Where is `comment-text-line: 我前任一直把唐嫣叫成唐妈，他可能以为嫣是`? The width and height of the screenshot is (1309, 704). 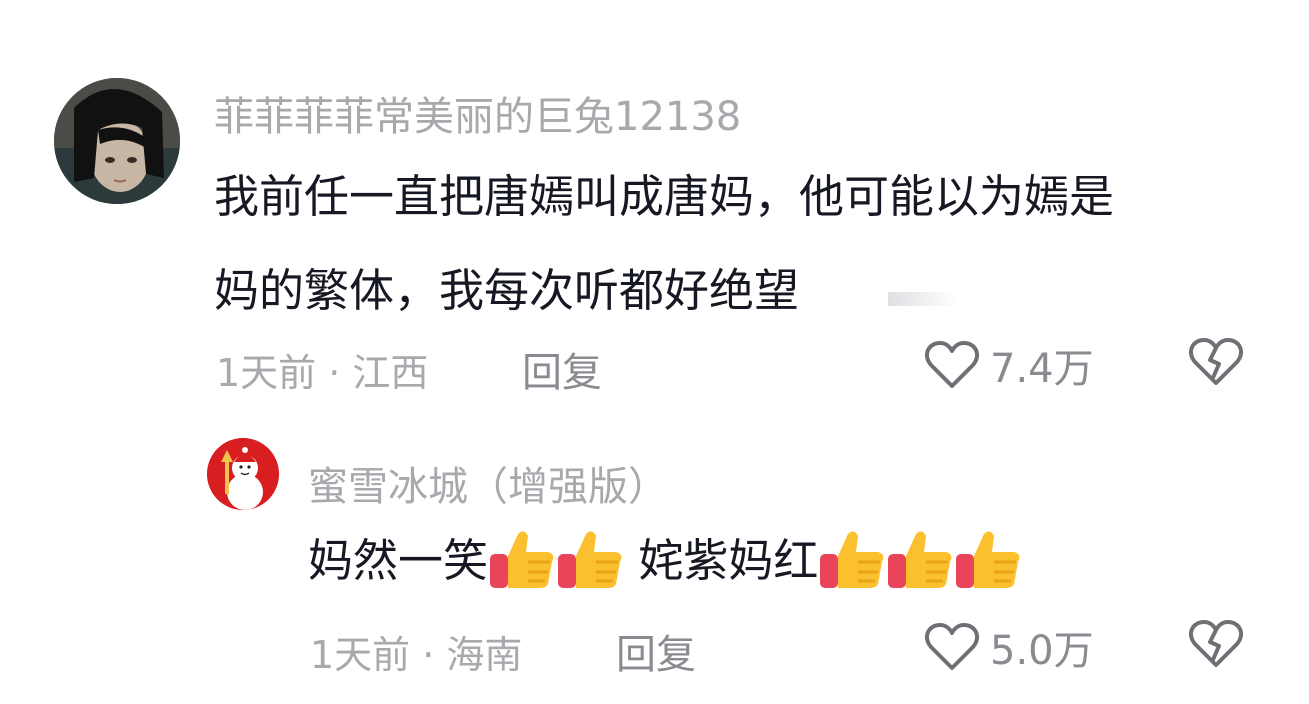
comment-text-line: 我前任一直把唐嫣叫成唐妈，他可能以为嫣是 is located at coordinates (664, 196).